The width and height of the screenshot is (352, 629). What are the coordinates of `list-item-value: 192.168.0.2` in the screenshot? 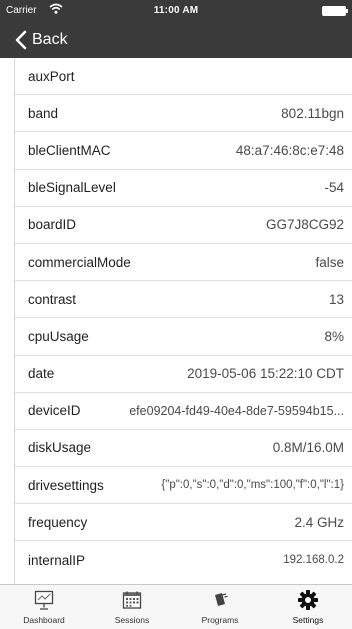 It's located at (313, 560).